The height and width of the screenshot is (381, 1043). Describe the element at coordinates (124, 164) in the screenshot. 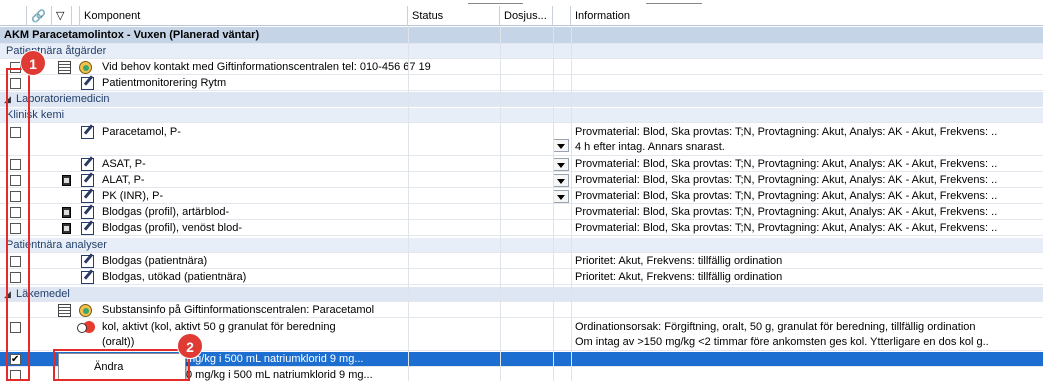

I see `row-label: ASAT, P-` at that location.